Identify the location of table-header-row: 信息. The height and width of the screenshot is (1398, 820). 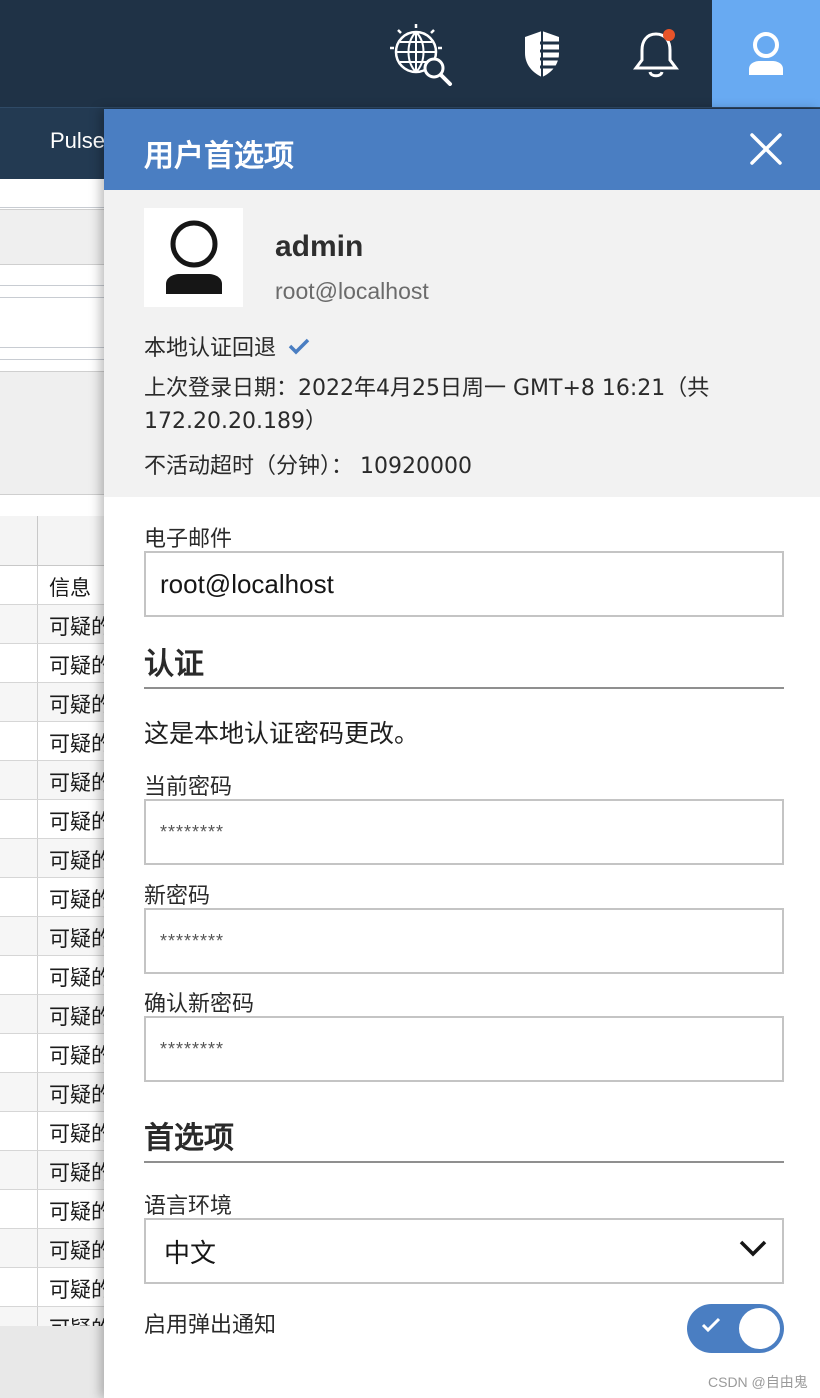
(52, 585).